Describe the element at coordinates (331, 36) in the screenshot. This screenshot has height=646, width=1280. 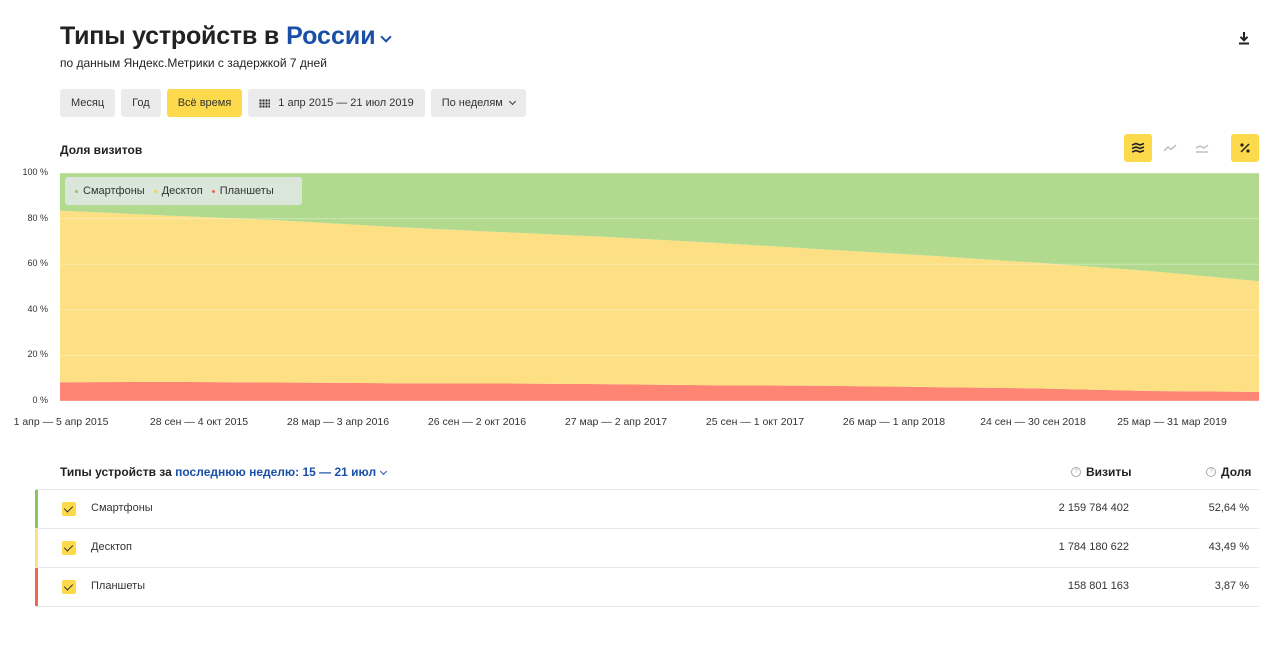
I see `region-label: России` at that location.